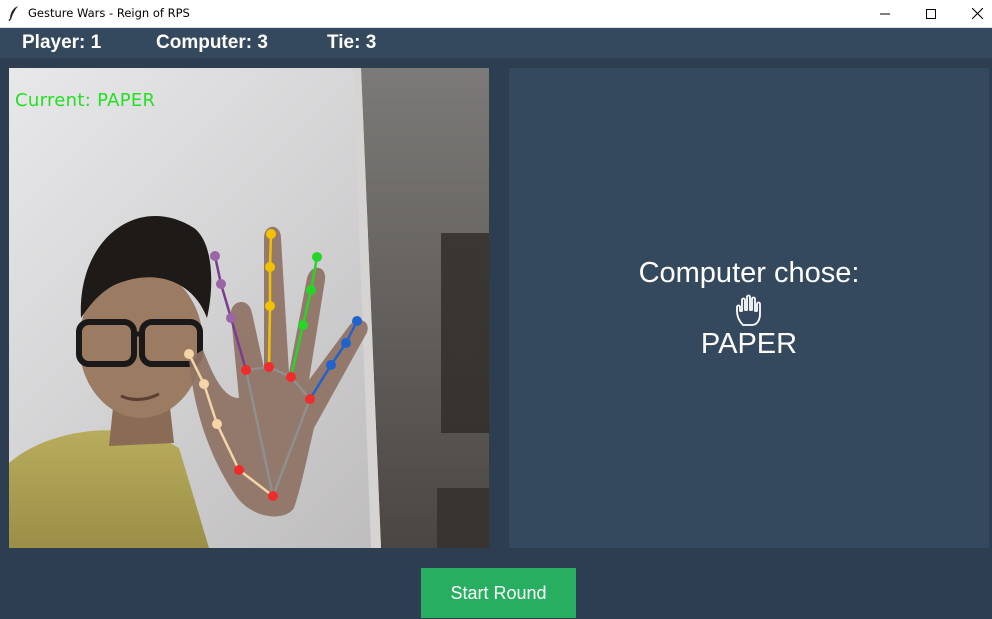 Image resolution: width=992 pixels, height=619 pixels. Describe the element at coordinates (977, 13) in the screenshot. I see `close-icon` at that location.